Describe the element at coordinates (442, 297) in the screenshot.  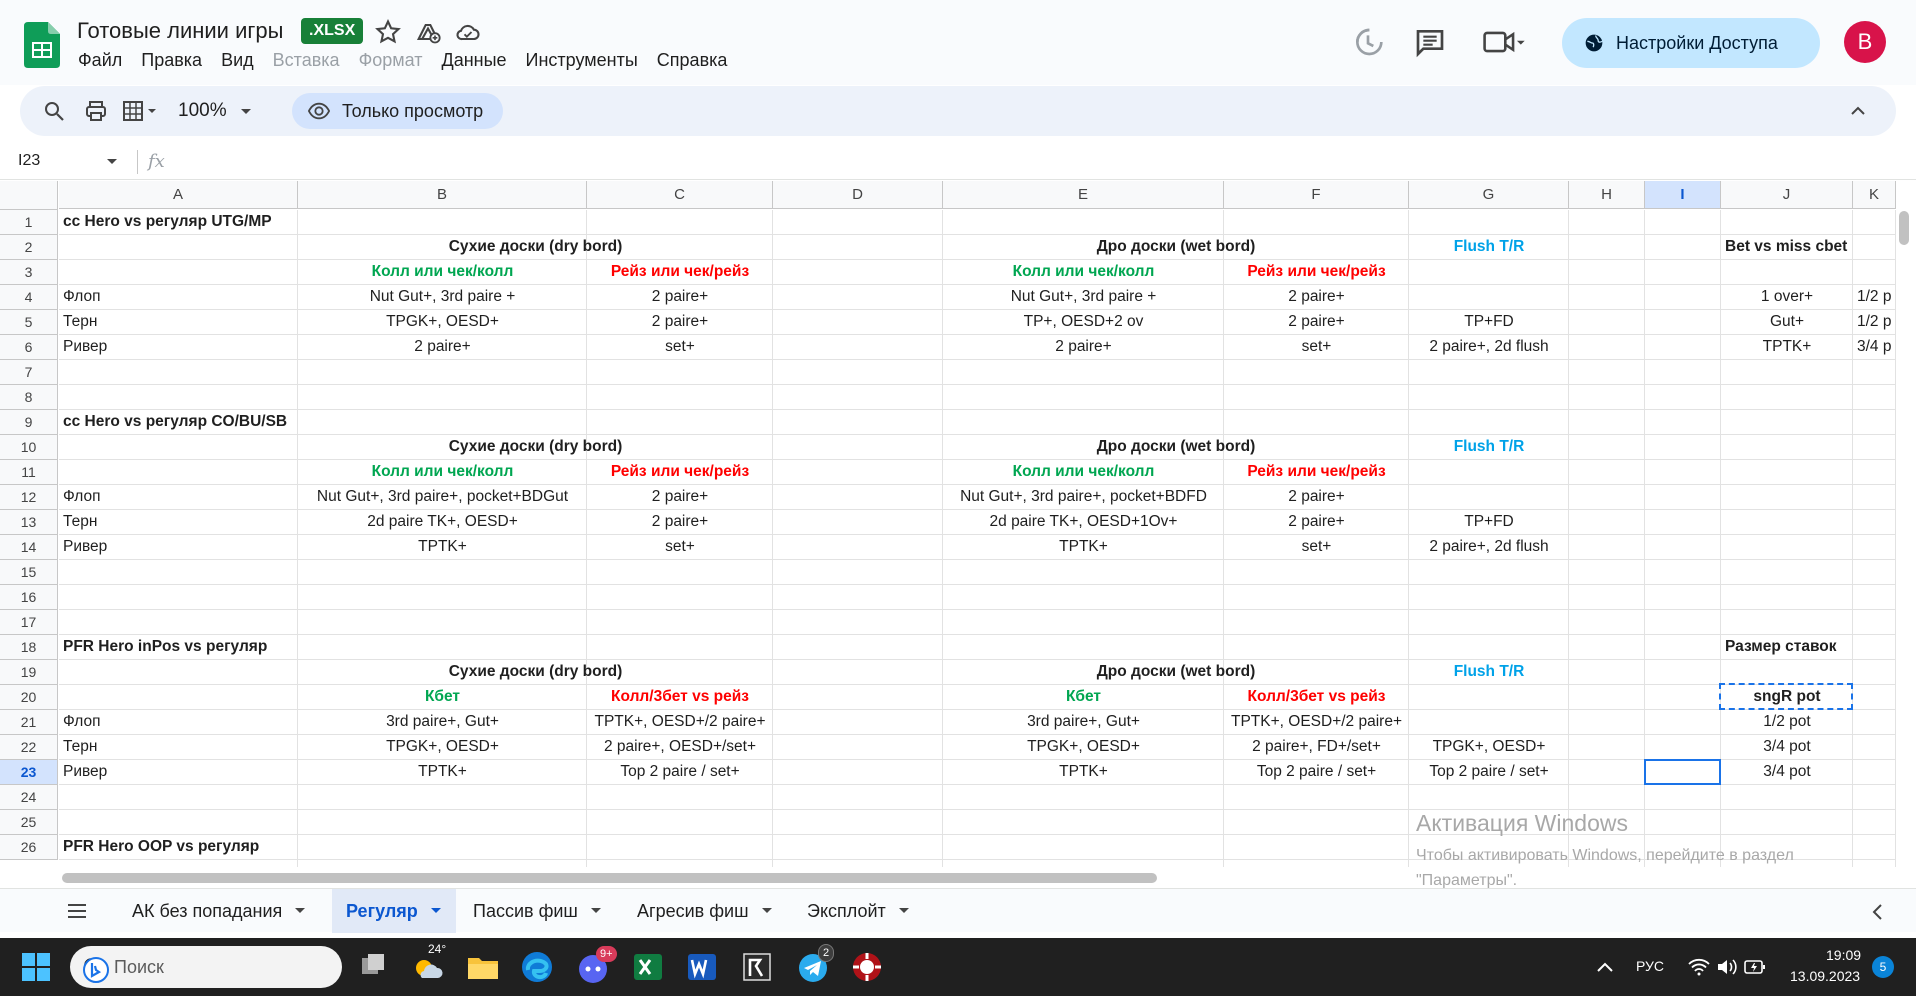
I see `cell-b4: Nut Gut+, 3rd paire +` at that location.